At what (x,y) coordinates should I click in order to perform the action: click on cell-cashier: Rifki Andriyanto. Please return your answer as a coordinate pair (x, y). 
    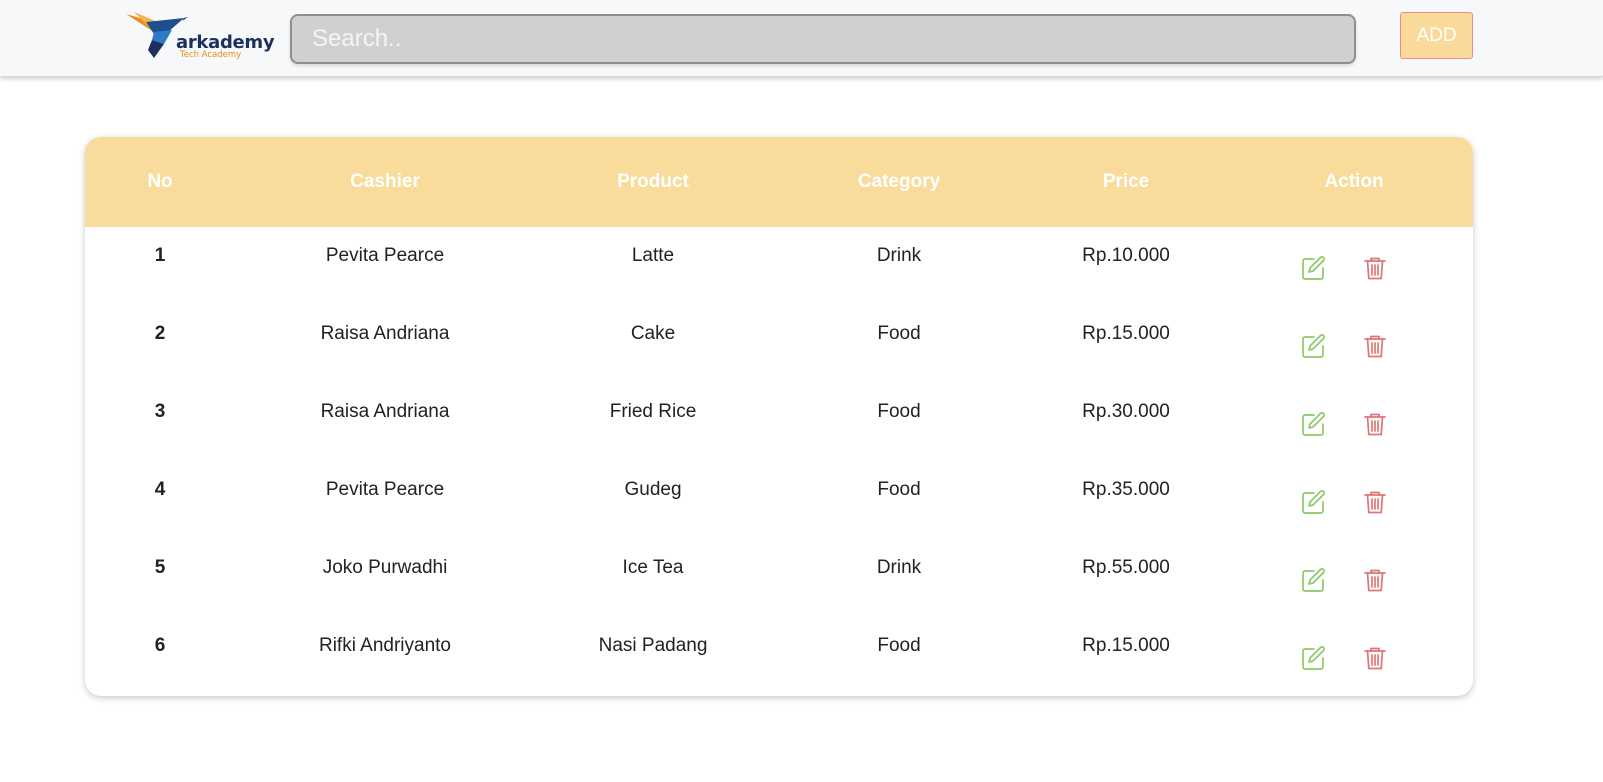
    Looking at the image, I should click on (385, 645).